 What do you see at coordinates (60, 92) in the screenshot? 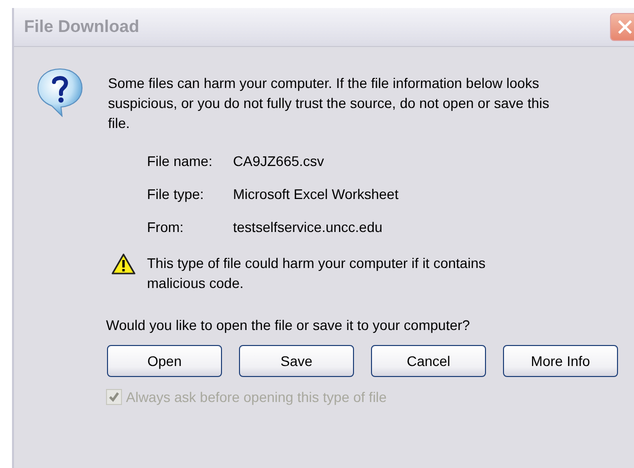
I see `question-icon` at bounding box center [60, 92].